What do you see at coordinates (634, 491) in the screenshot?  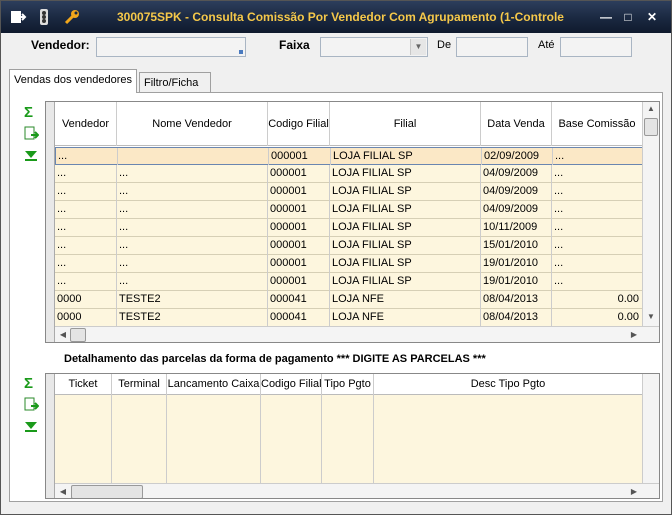 I see `detail-scroll-right-icon: ▶` at bounding box center [634, 491].